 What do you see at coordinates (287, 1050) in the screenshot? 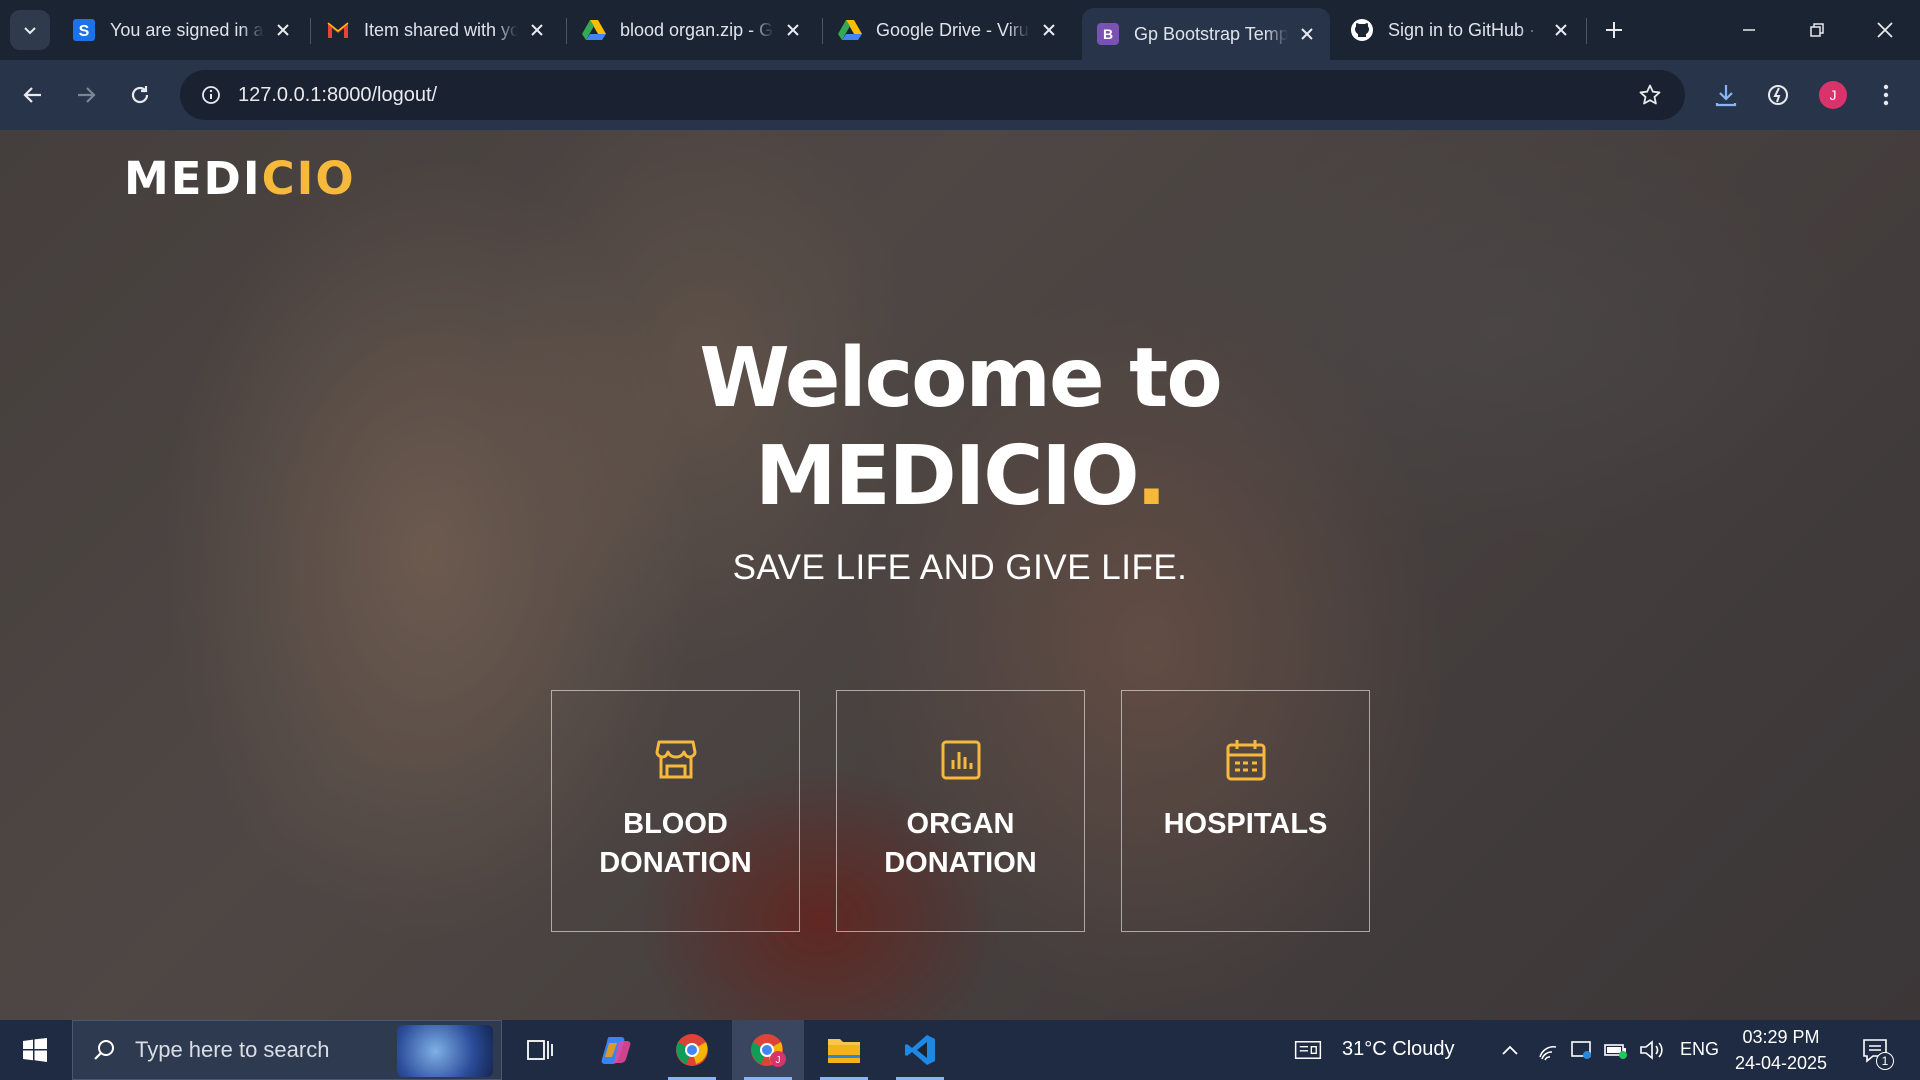
I see `taskbar-search: Type here to search` at bounding box center [287, 1050].